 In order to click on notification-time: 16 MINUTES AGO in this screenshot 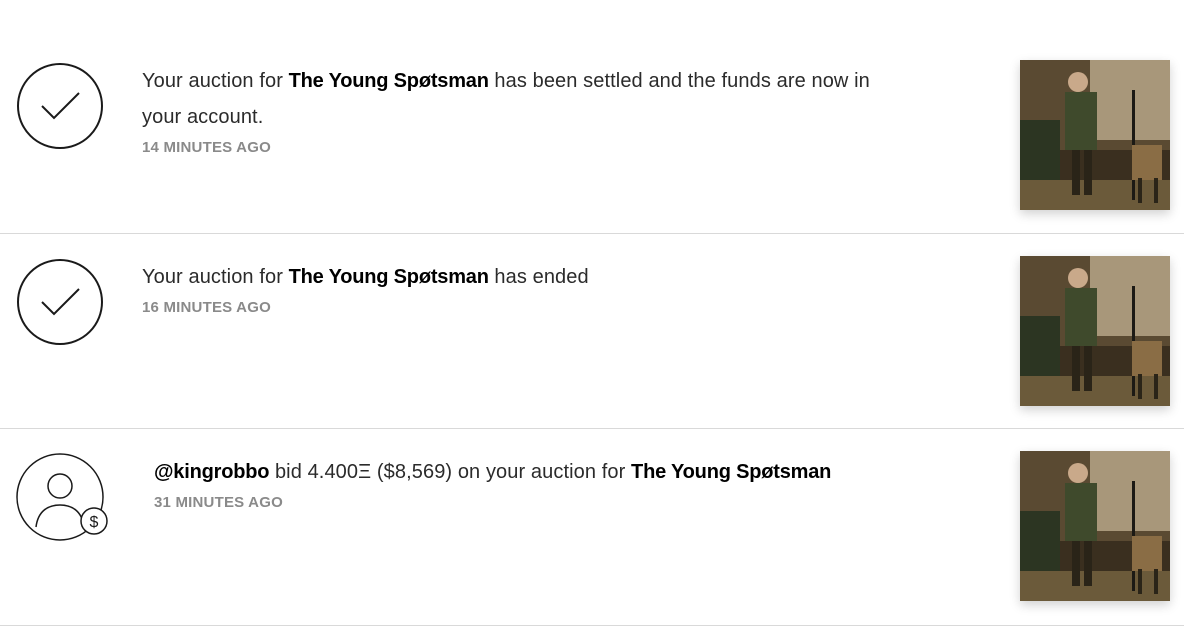, I will do `click(206, 307)`.